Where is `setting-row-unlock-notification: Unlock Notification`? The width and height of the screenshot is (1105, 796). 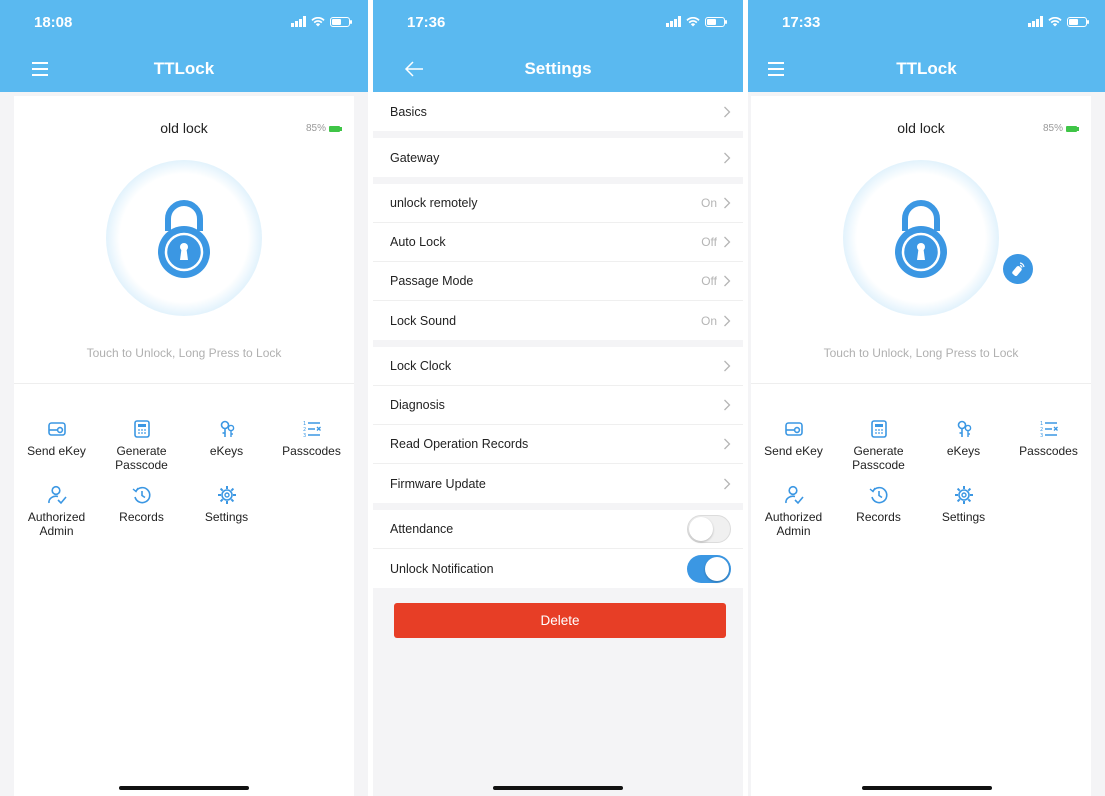
setting-row-unlock-notification: Unlock Notification is located at coordinates (558, 568).